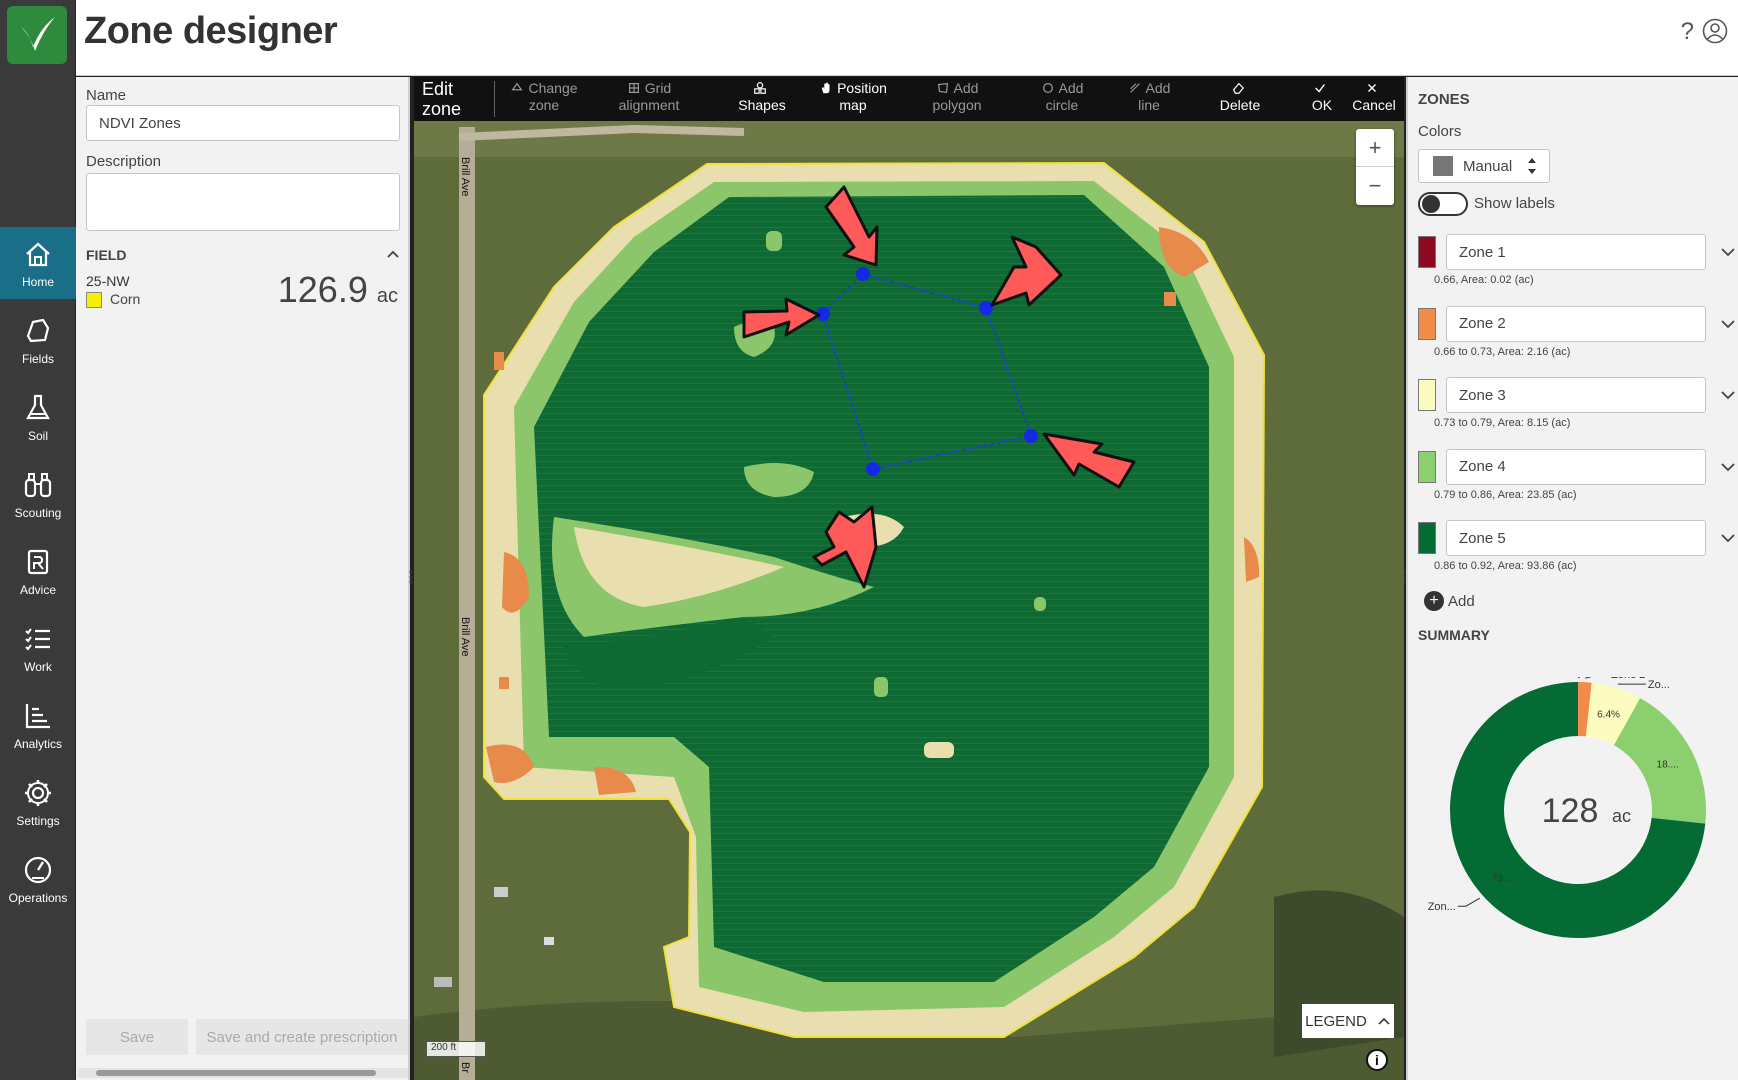 This screenshot has height=1080, width=1738. What do you see at coordinates (1434, 601) in the screenshot?
I see `plus-circle-icon: +` at bounding box center [1434, 601].